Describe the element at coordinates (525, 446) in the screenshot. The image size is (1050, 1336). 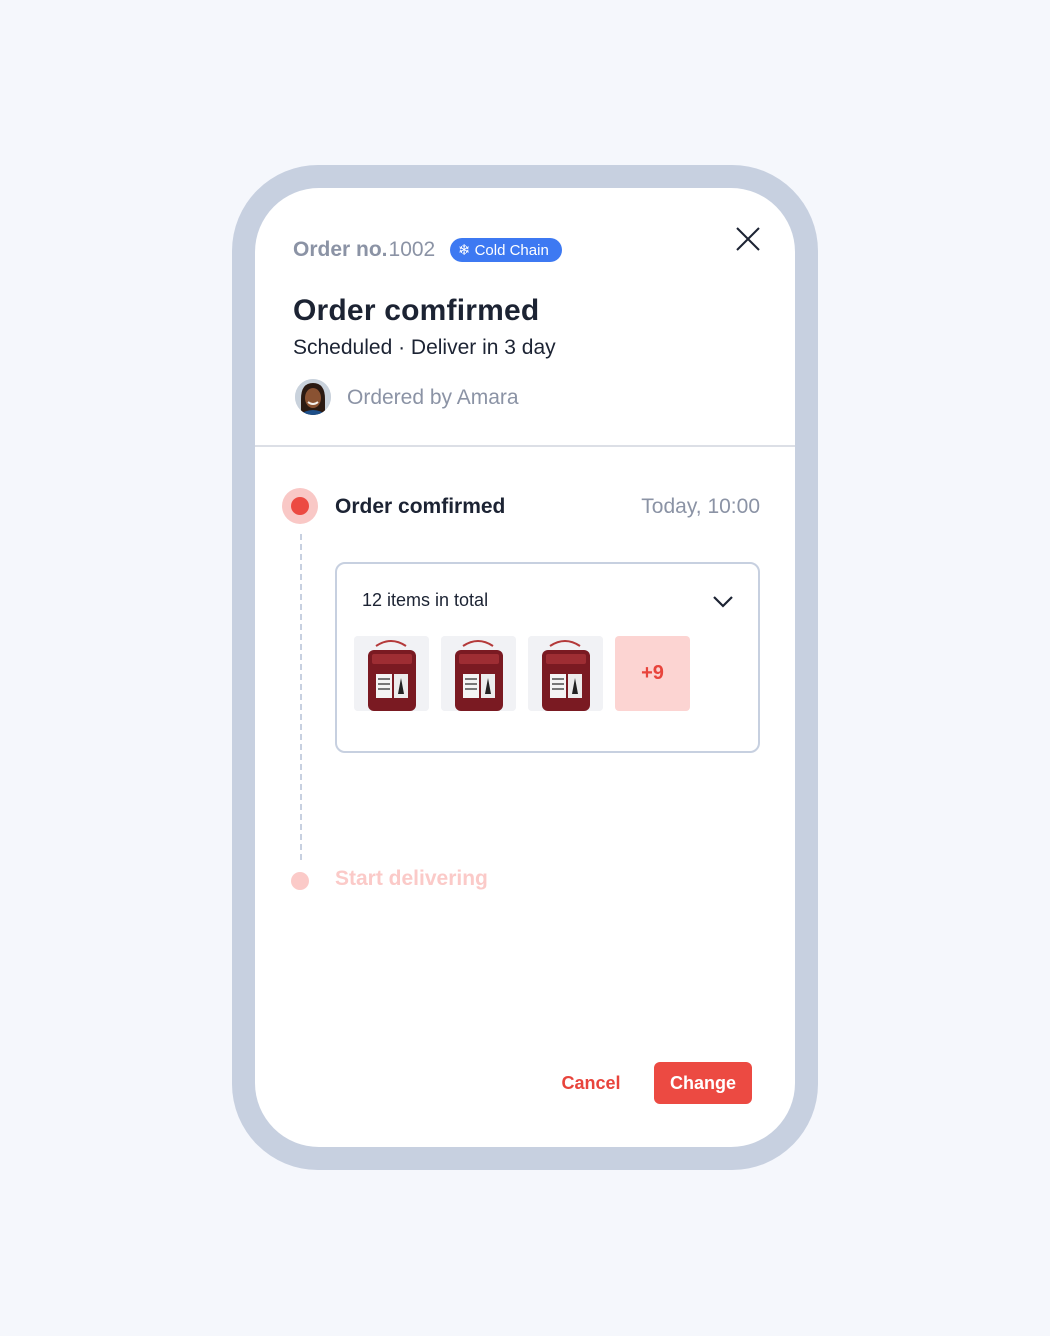
I see `section-divider` at that location.